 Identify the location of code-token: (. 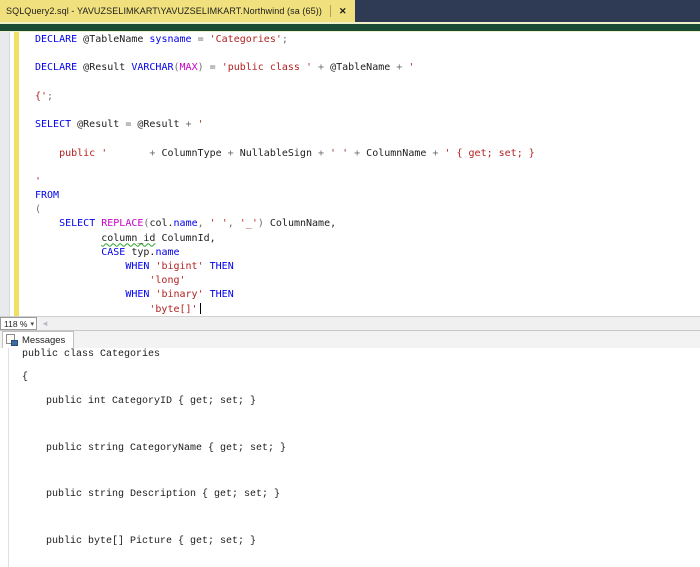
(38, 210).